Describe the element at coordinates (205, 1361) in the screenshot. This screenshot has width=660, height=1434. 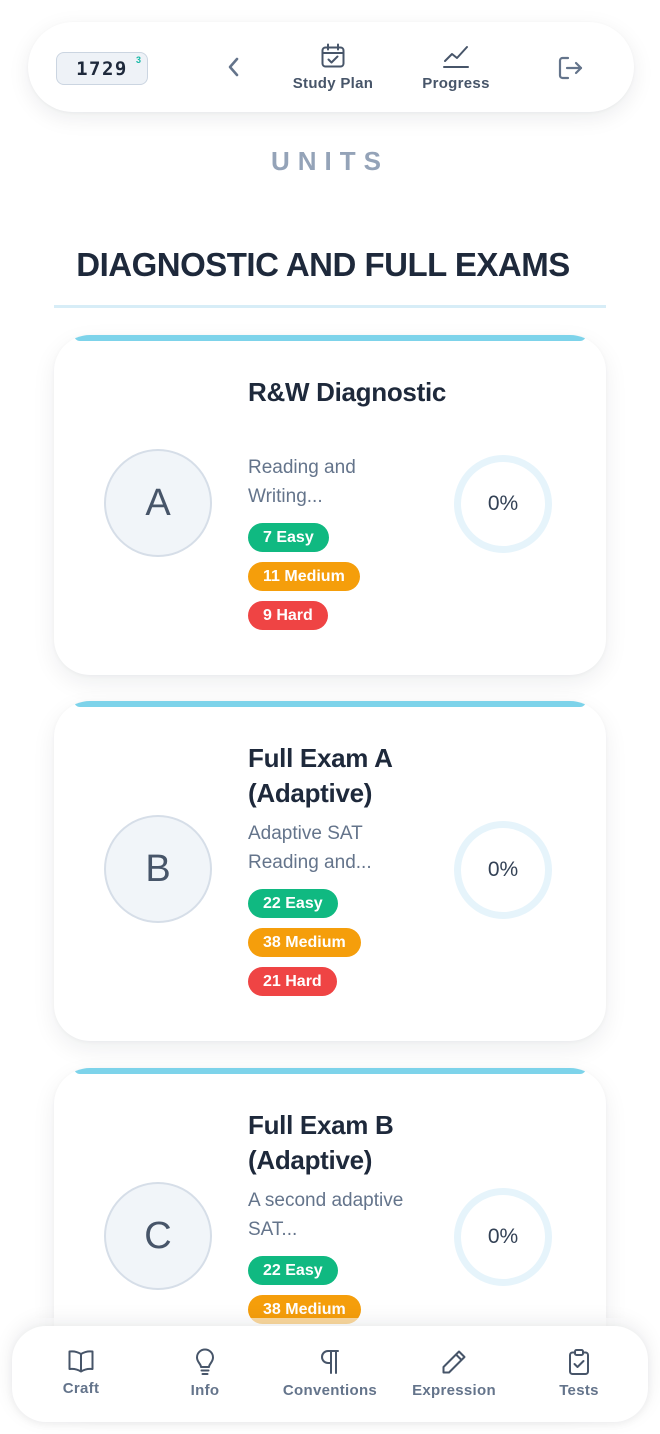
I see `lightbulb-icon` at that location.